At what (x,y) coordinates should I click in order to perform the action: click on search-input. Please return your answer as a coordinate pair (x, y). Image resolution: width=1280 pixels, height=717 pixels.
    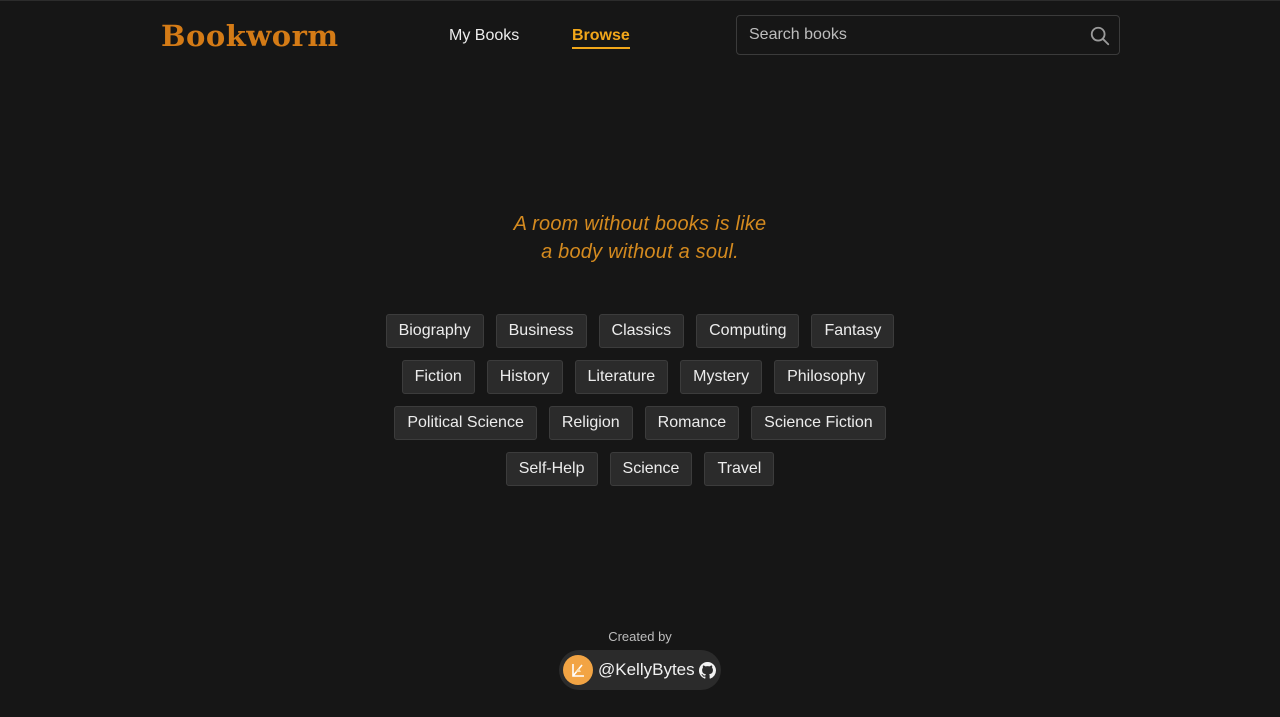
    Looking at the image, I should click on (907, 35).